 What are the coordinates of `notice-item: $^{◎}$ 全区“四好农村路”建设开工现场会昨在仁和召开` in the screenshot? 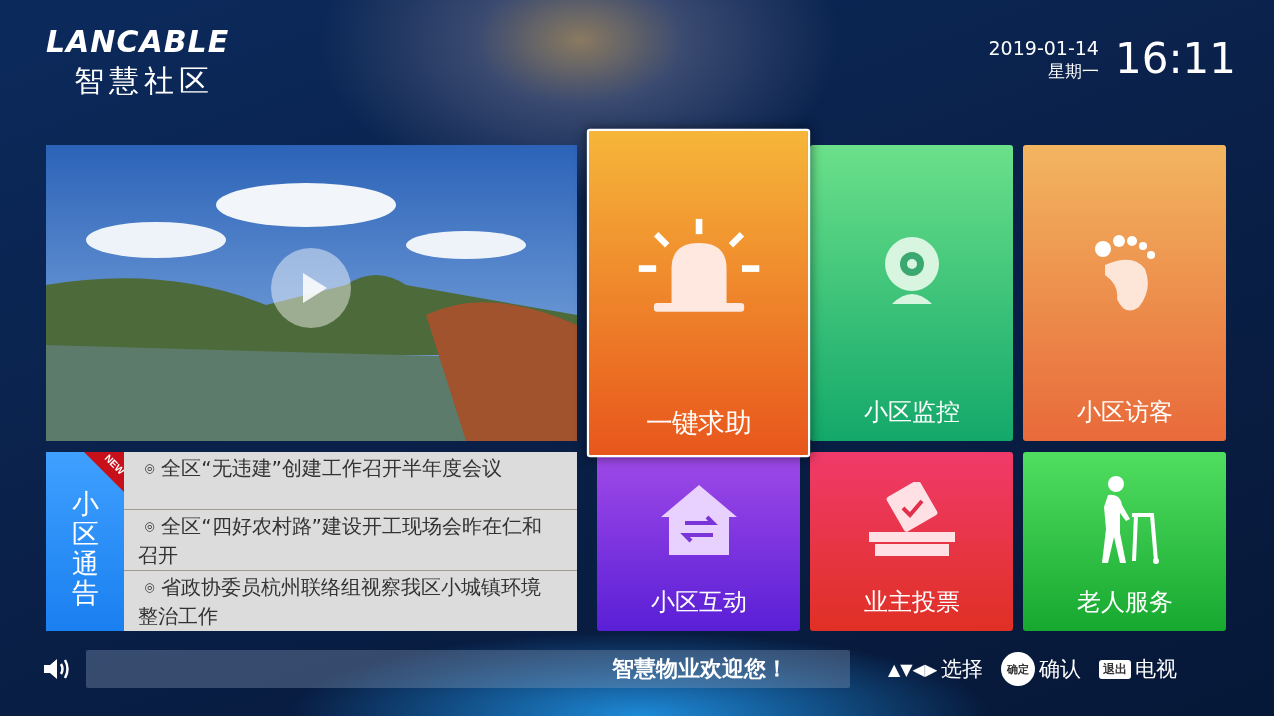 It's located at (350, 540).